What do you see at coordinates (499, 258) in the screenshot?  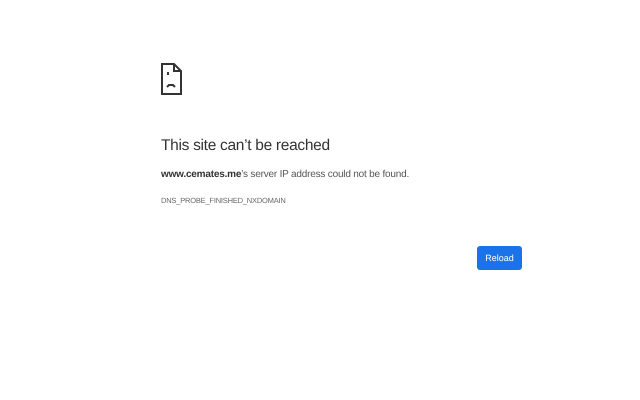 I see `reload-button: Reload` at bounding box center [499, 258].